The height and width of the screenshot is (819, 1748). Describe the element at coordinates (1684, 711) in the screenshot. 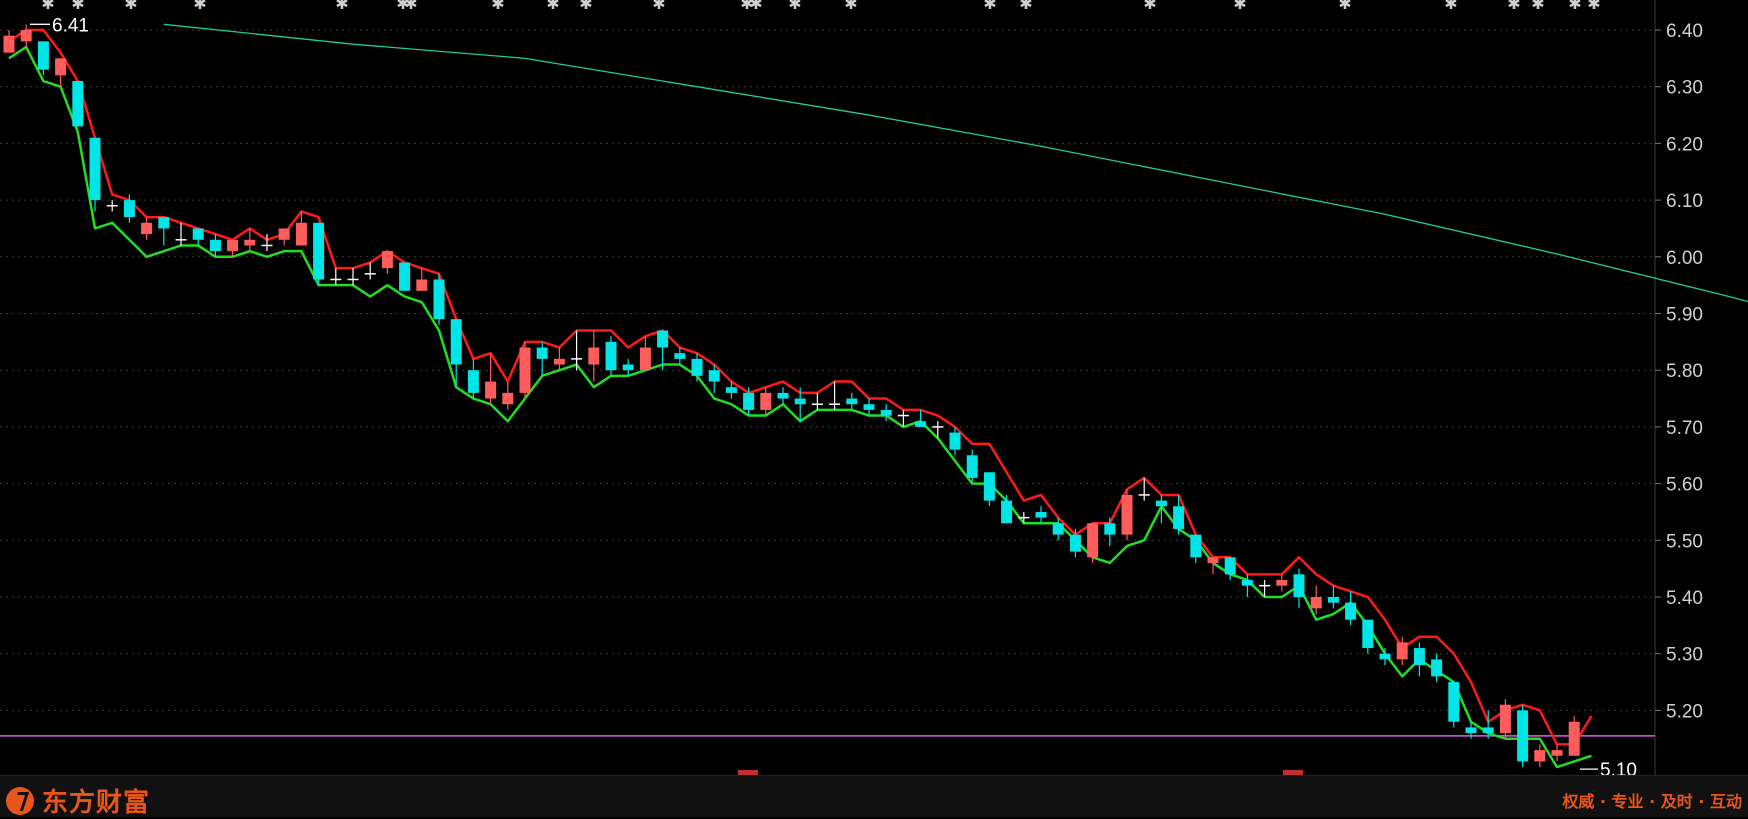

I see `y-tick-label: 5.20` at that location.